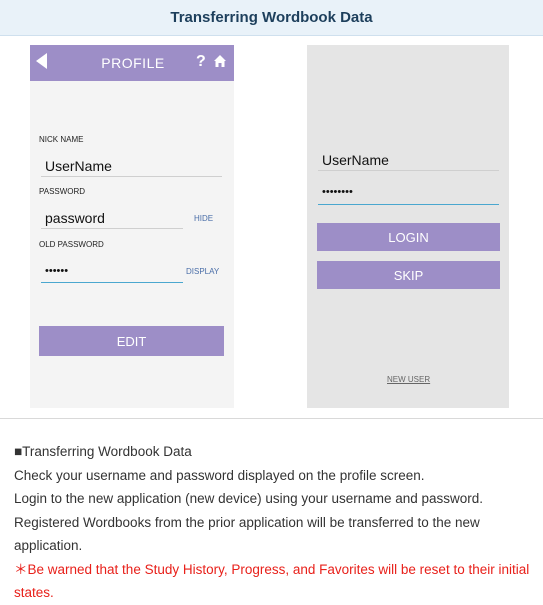 The image size is (543, 605). What do you see at coordinates (75, 218) in the screenshot?
I see `password-field: password` at bounding box center [75, 218].